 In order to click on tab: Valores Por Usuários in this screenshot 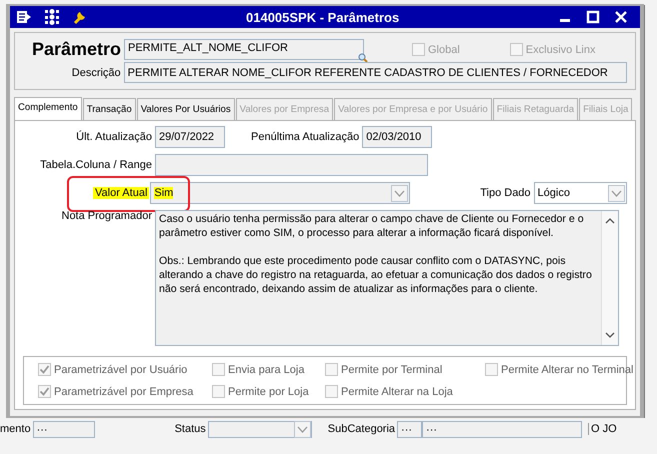, I will do `click(185, 109)`.